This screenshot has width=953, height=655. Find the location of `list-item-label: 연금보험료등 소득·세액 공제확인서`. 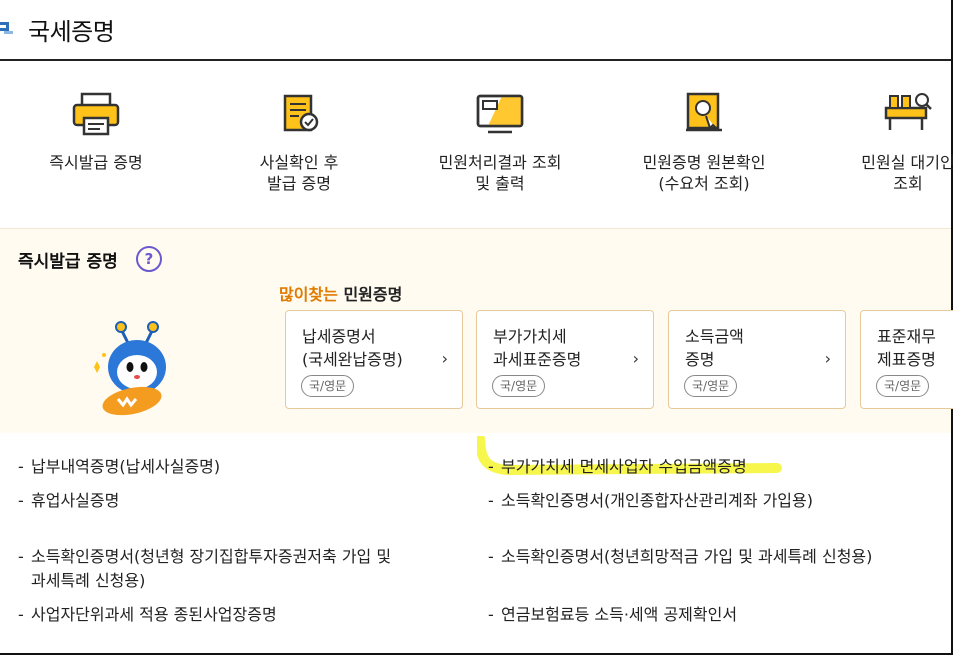

list-item-label: 연금보험료등 소득·세액 공제확인서 is located at coordinates (619, 614).